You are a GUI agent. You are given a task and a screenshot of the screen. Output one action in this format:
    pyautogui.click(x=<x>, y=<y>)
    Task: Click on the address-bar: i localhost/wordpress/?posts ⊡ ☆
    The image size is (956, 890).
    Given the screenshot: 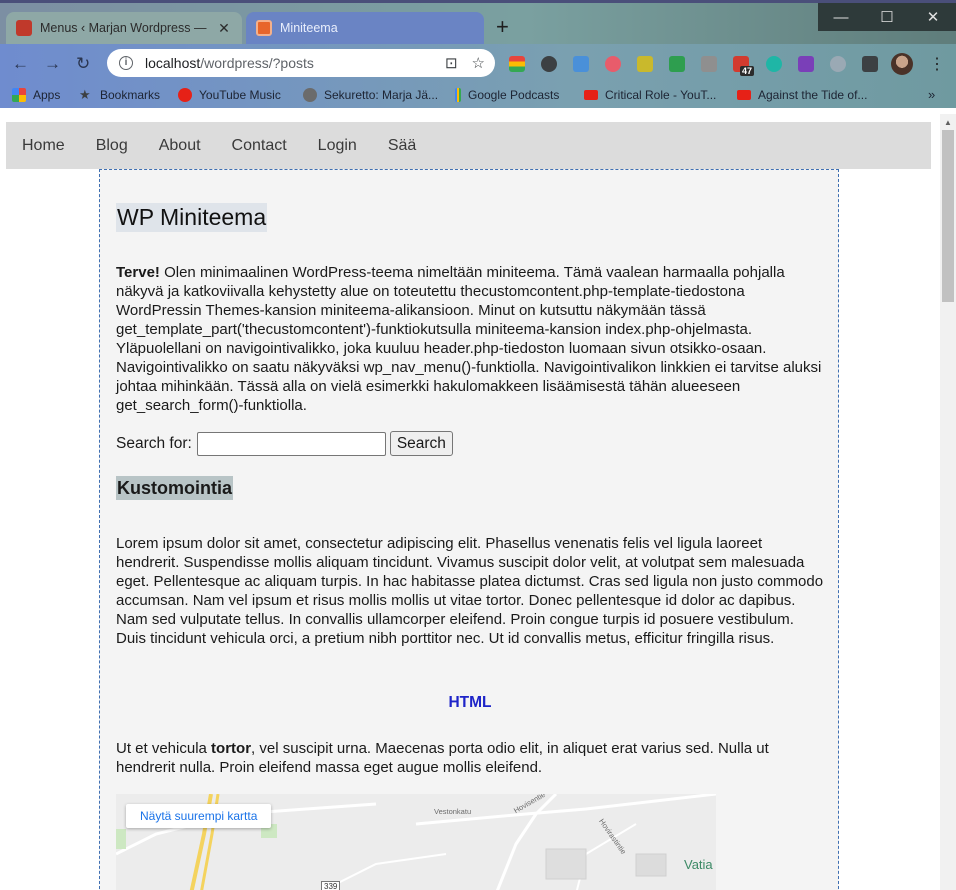 What is the action you would take?
    pyautogui.click(x=301, y=63)
    